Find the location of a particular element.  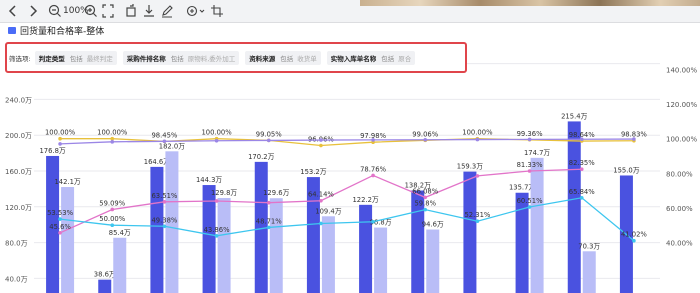

zoom-in-icon is located at coordinates (91, 11).